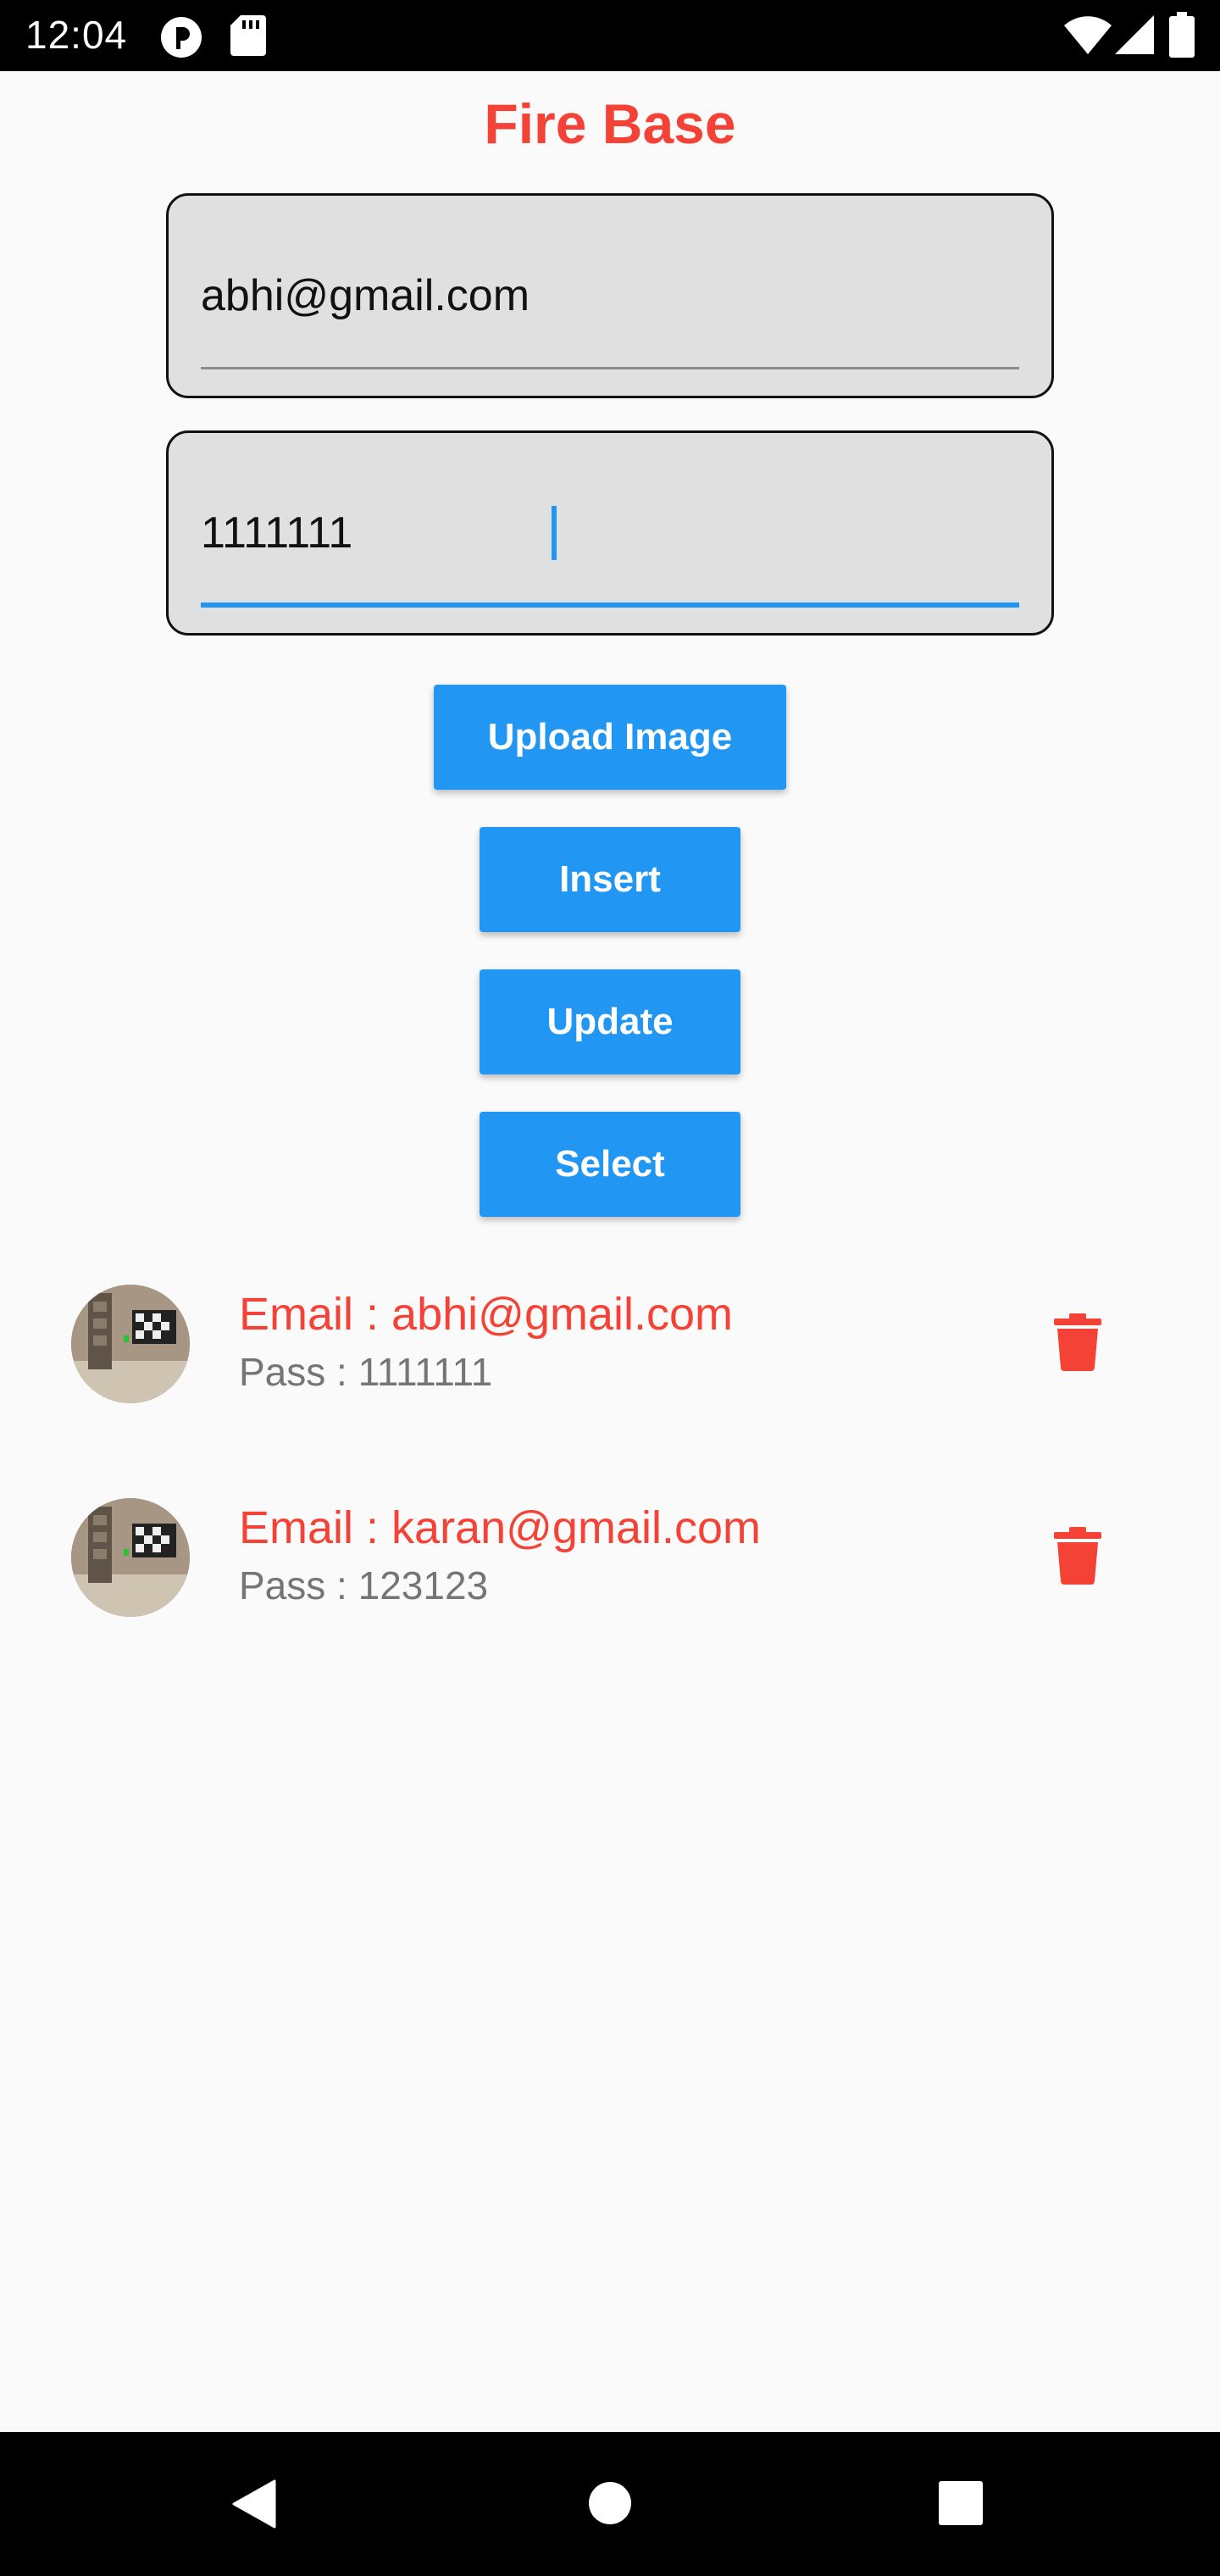 Image resolution: width=1220 pixels, height=2576 pixels. Describe the element at coordinates (1182, 35) in the screenshot. I see `battery-icon` at that location.